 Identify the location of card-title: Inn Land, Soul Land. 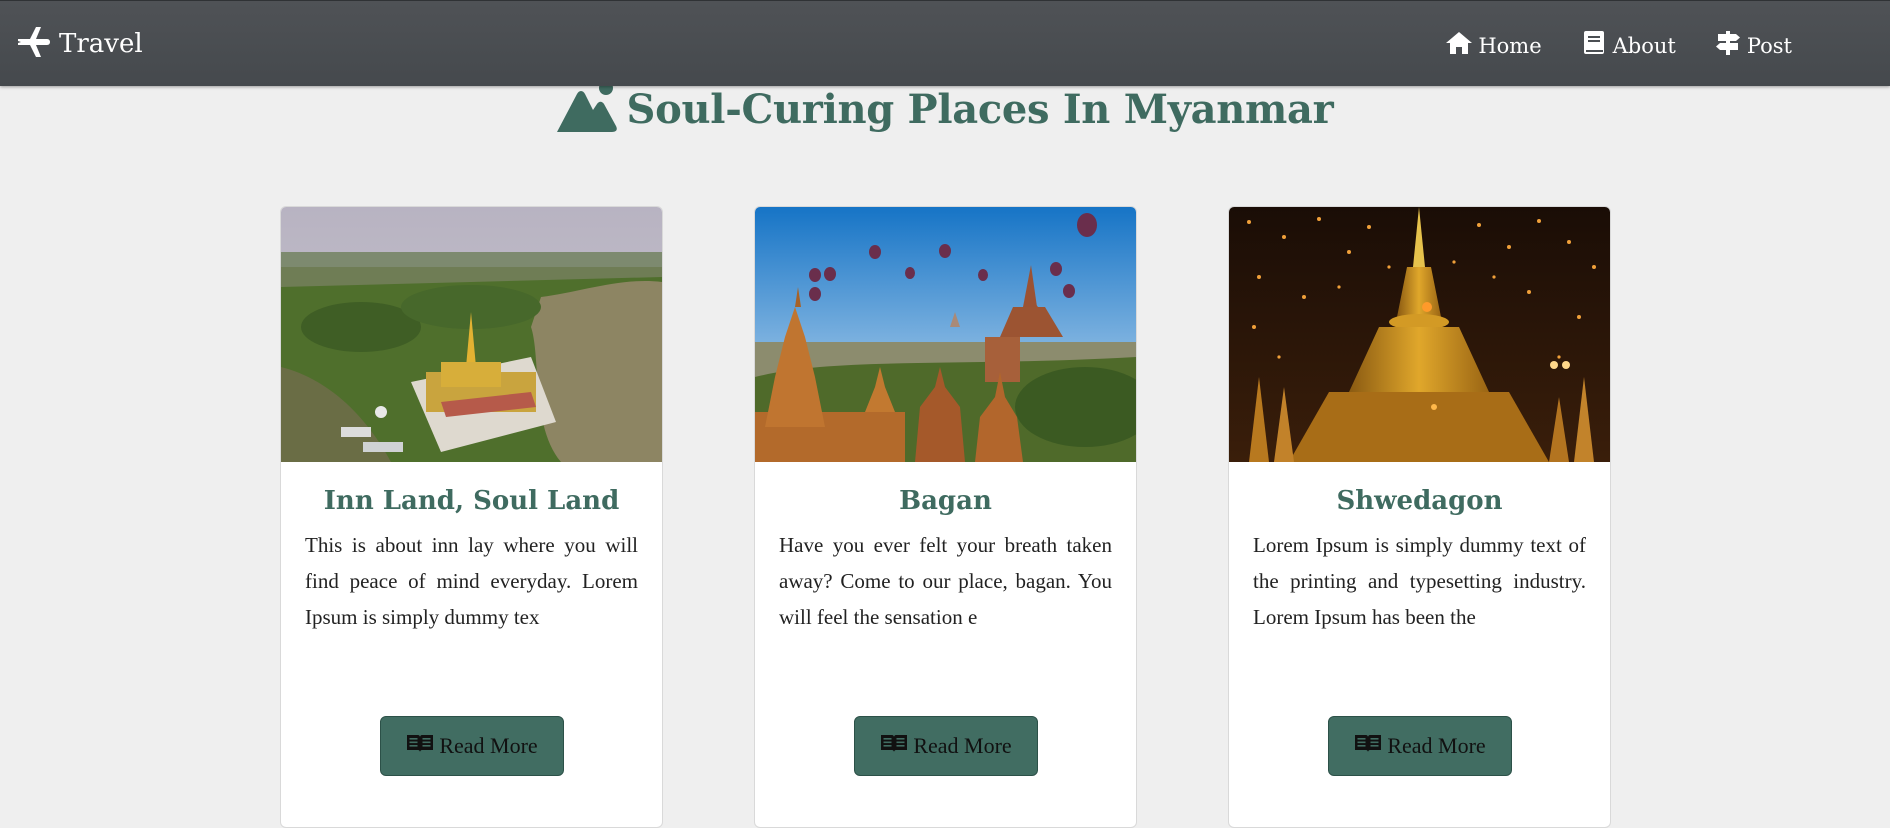
(471, 501).